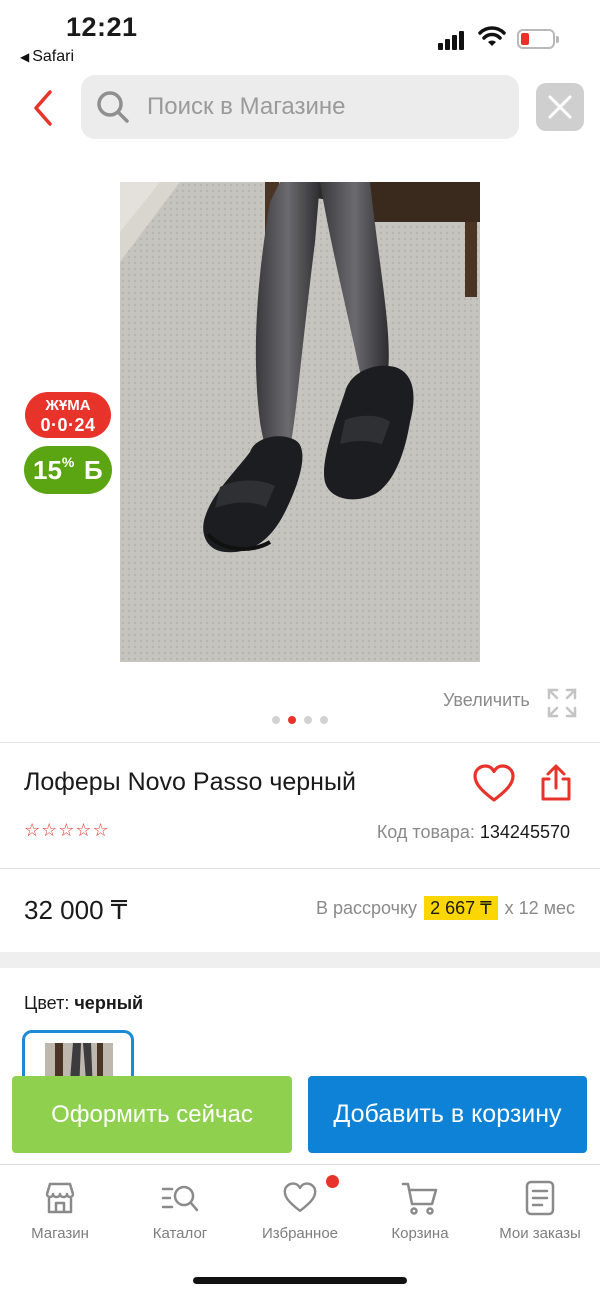  What do you see at coordinates (246, 106) in the screenshot?
I see `search-placeholder: Поиск в Магазине` at bounding box center [246, 106].